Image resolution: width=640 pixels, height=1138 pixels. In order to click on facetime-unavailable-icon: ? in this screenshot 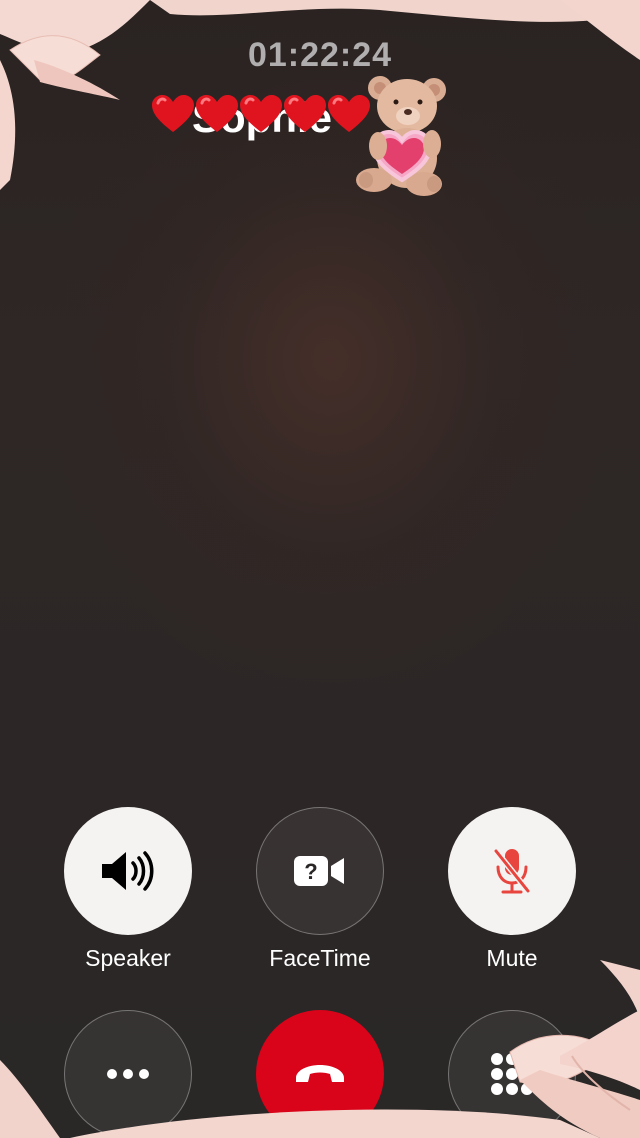, I will do `click(319, 871)`.